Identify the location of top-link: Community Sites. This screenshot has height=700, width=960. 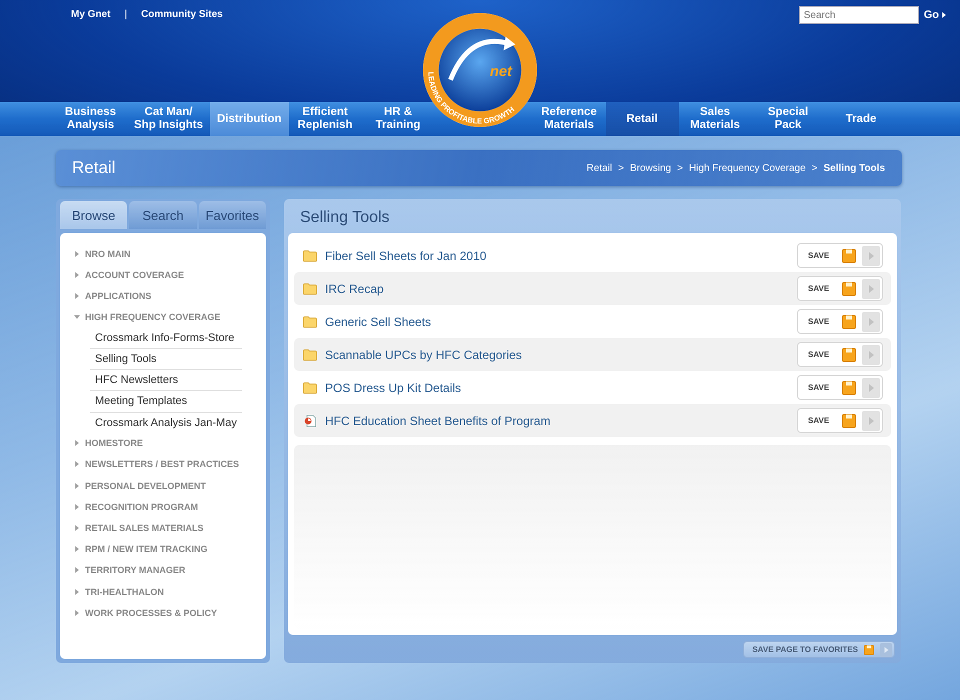
(182, 14).